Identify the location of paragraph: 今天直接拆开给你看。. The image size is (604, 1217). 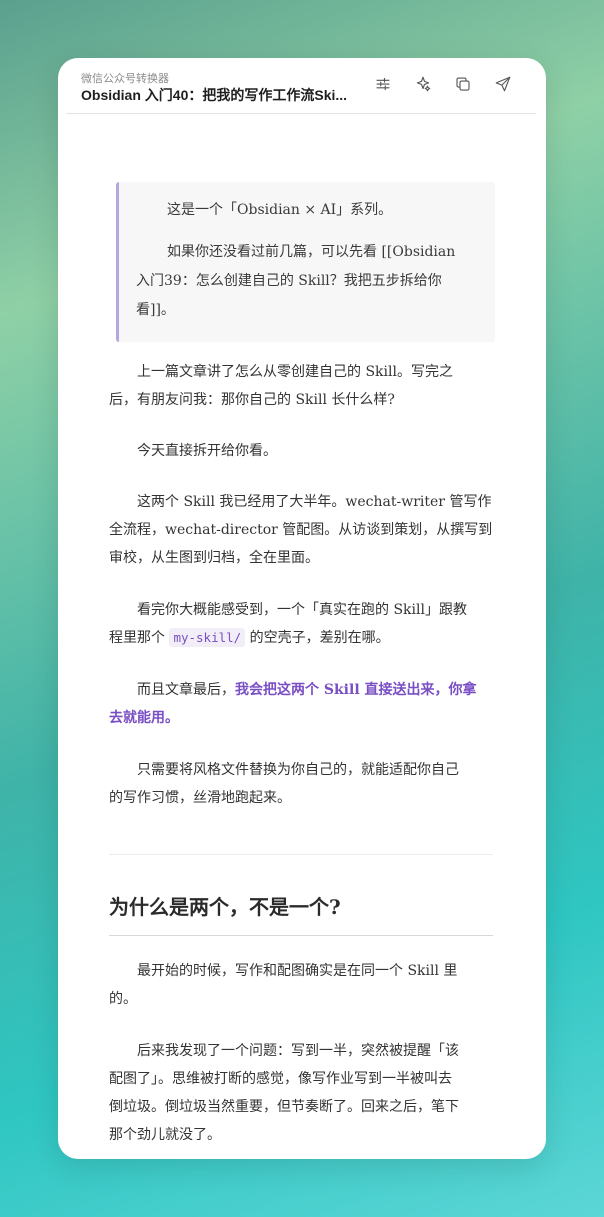
(207, 451).